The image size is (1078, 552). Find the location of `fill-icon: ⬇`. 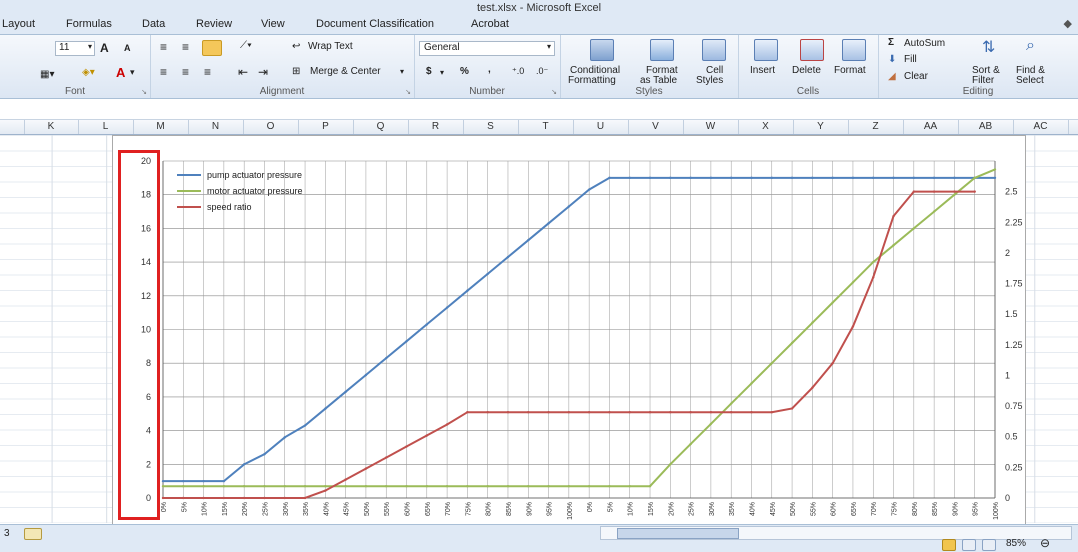

fill-icon: ⬇ is located at coordinates (892, 59).